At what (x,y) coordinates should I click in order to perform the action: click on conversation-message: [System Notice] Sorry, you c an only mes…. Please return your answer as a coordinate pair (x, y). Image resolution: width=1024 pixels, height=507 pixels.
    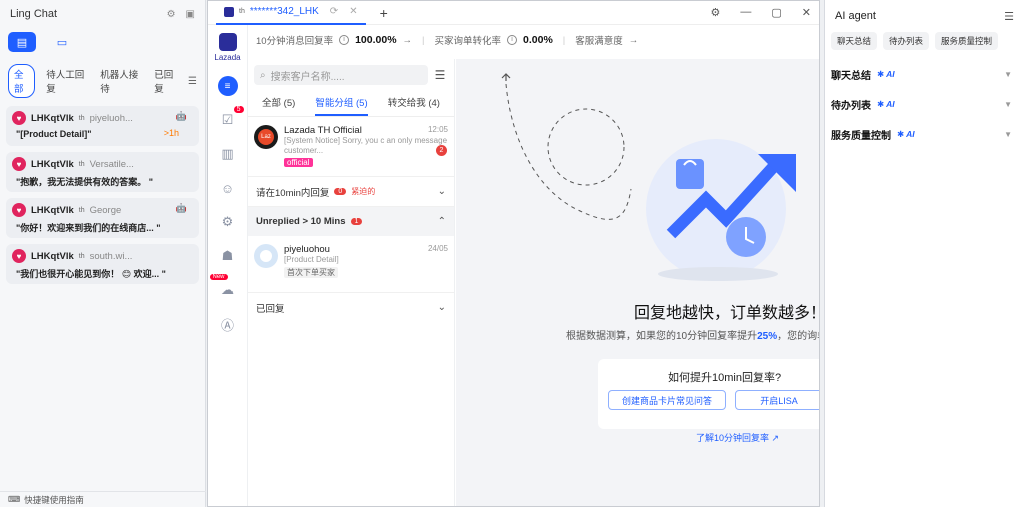
    Looking at the image, I should click on (366, 145).